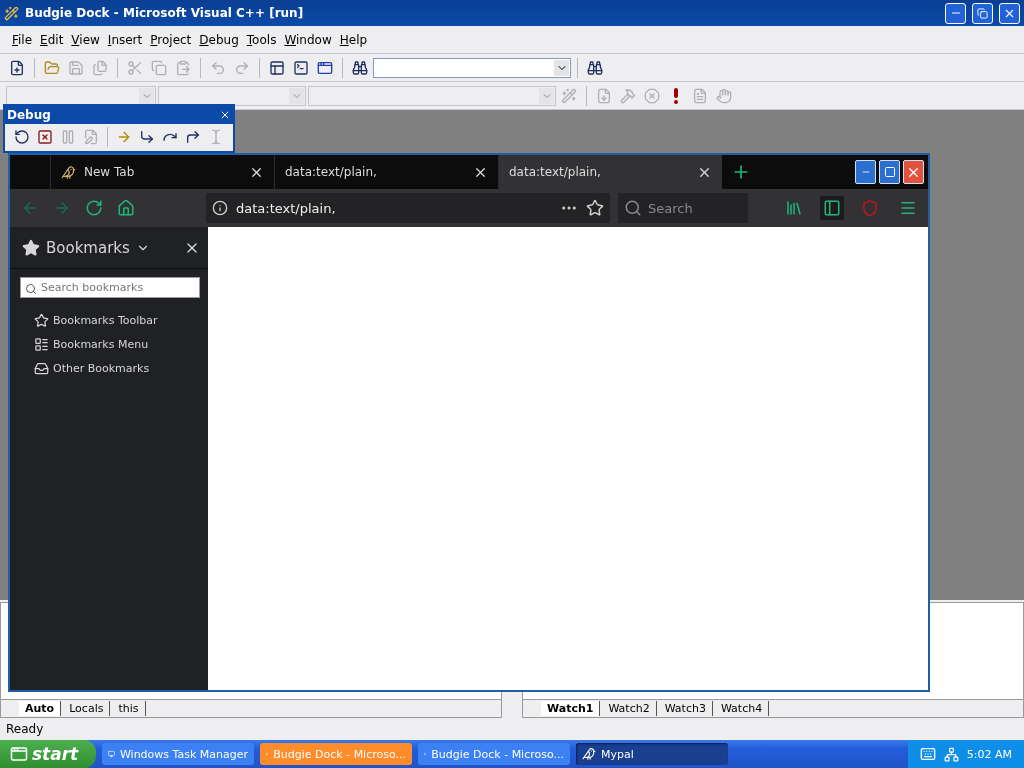 This screenshot has height=768, width=1024. Describe the element at coordinates (41, 344) in the screenshot. I see `list-icon` at that location.